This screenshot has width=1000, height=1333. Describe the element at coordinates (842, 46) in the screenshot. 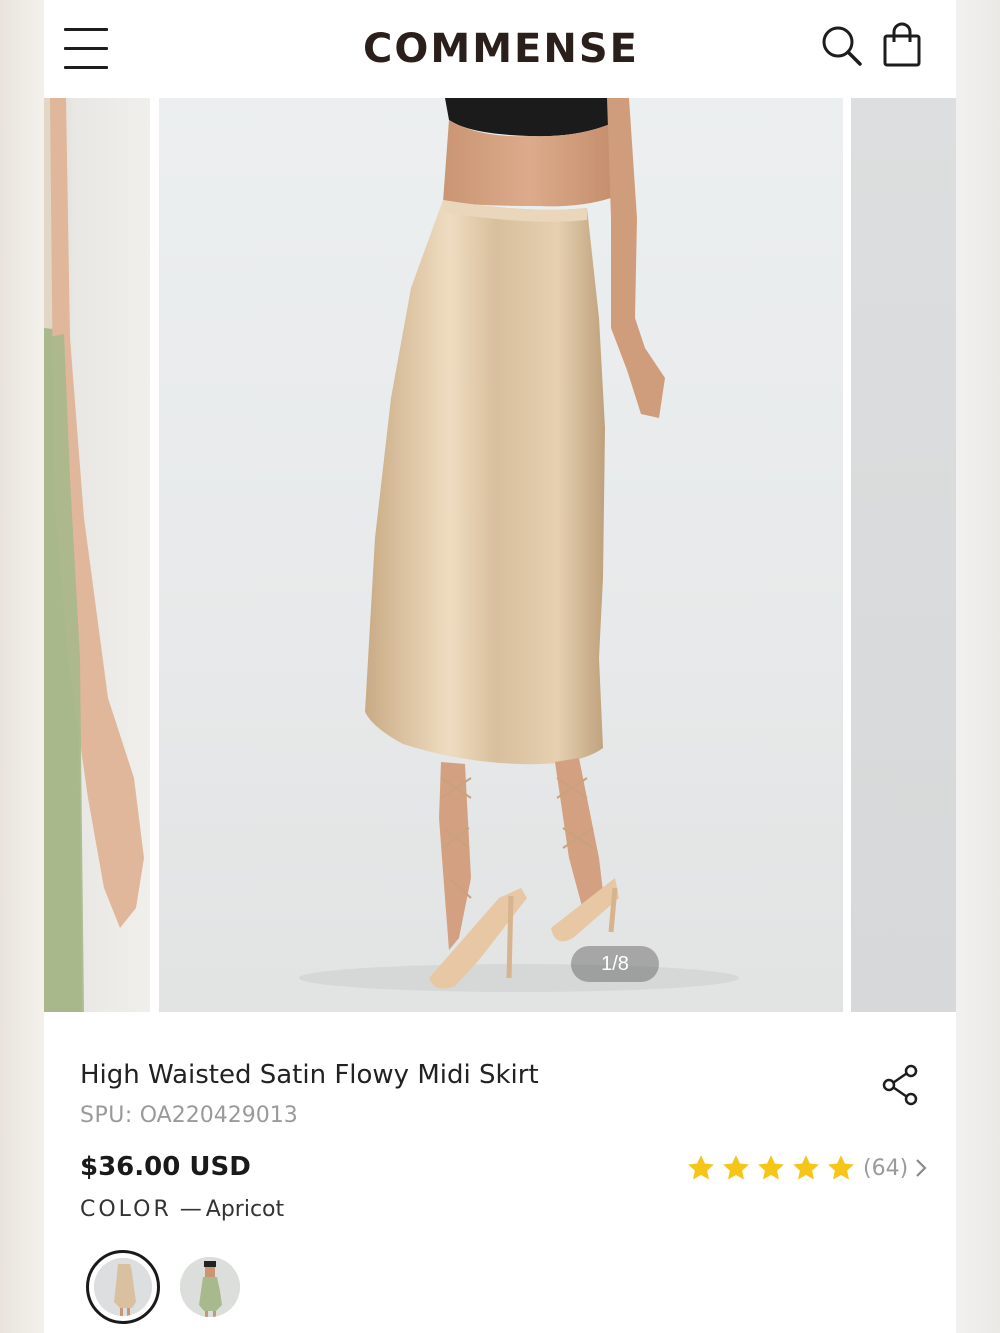

I see `search-icon` at that location.